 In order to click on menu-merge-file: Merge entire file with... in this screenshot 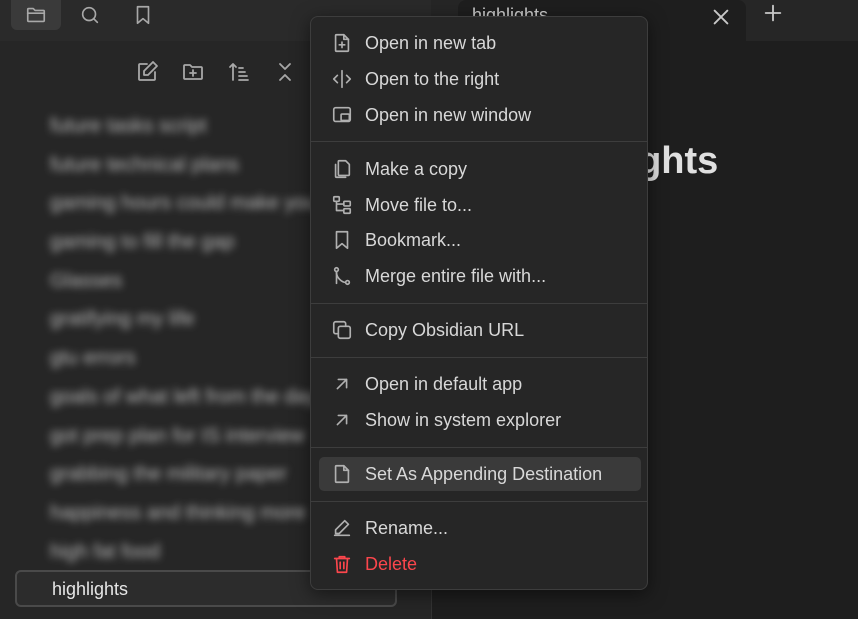, I will do `click(480, 276)`.